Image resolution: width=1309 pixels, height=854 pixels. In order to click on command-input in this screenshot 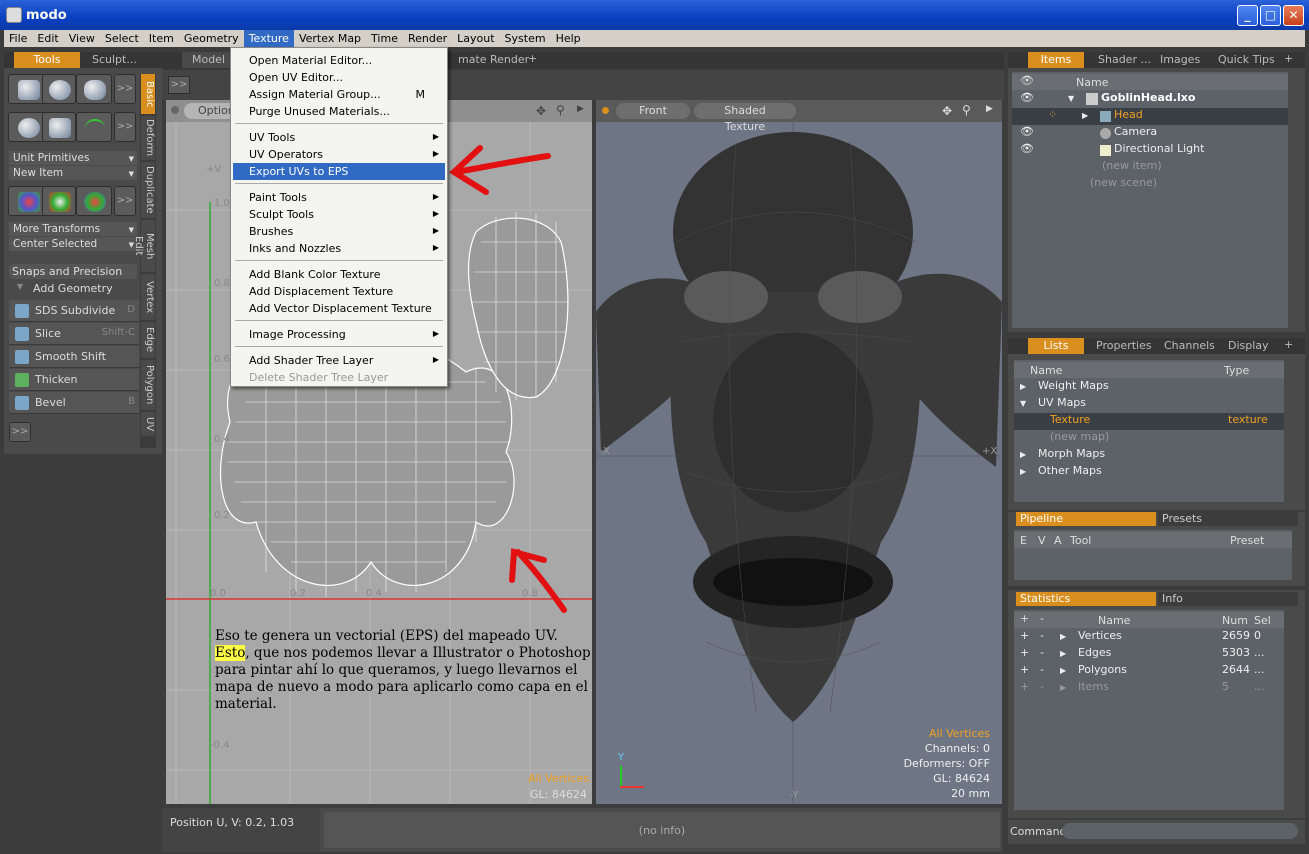, I will do `click(1180, 831)`.